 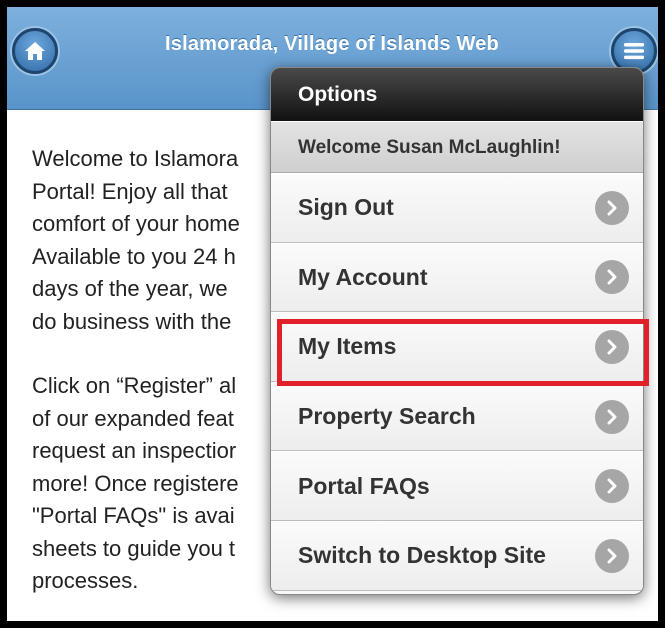 I want to click on highlight-box, so click(x=463, y=352).